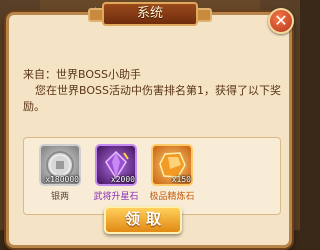 This screenshot has height=250, width=320. I want to click on close-button: ✕, so click(281, 21).